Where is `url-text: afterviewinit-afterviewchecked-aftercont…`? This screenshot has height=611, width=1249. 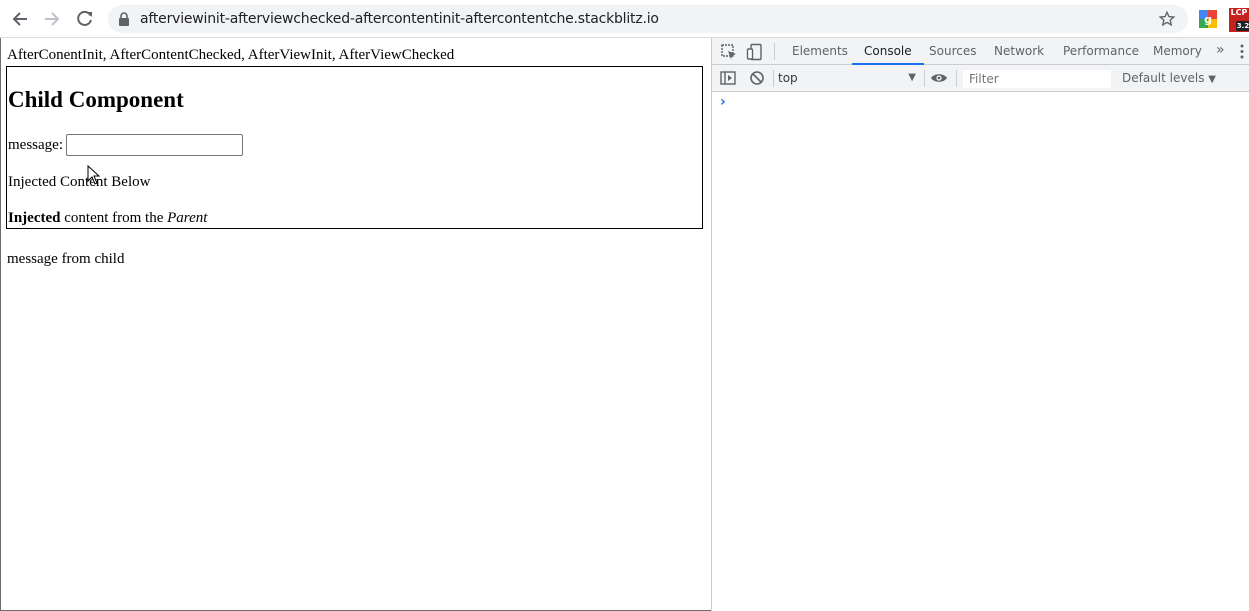
url-text: afterviewinit-afterviewchecked-aftercont… is located at coordinates (399, 19).